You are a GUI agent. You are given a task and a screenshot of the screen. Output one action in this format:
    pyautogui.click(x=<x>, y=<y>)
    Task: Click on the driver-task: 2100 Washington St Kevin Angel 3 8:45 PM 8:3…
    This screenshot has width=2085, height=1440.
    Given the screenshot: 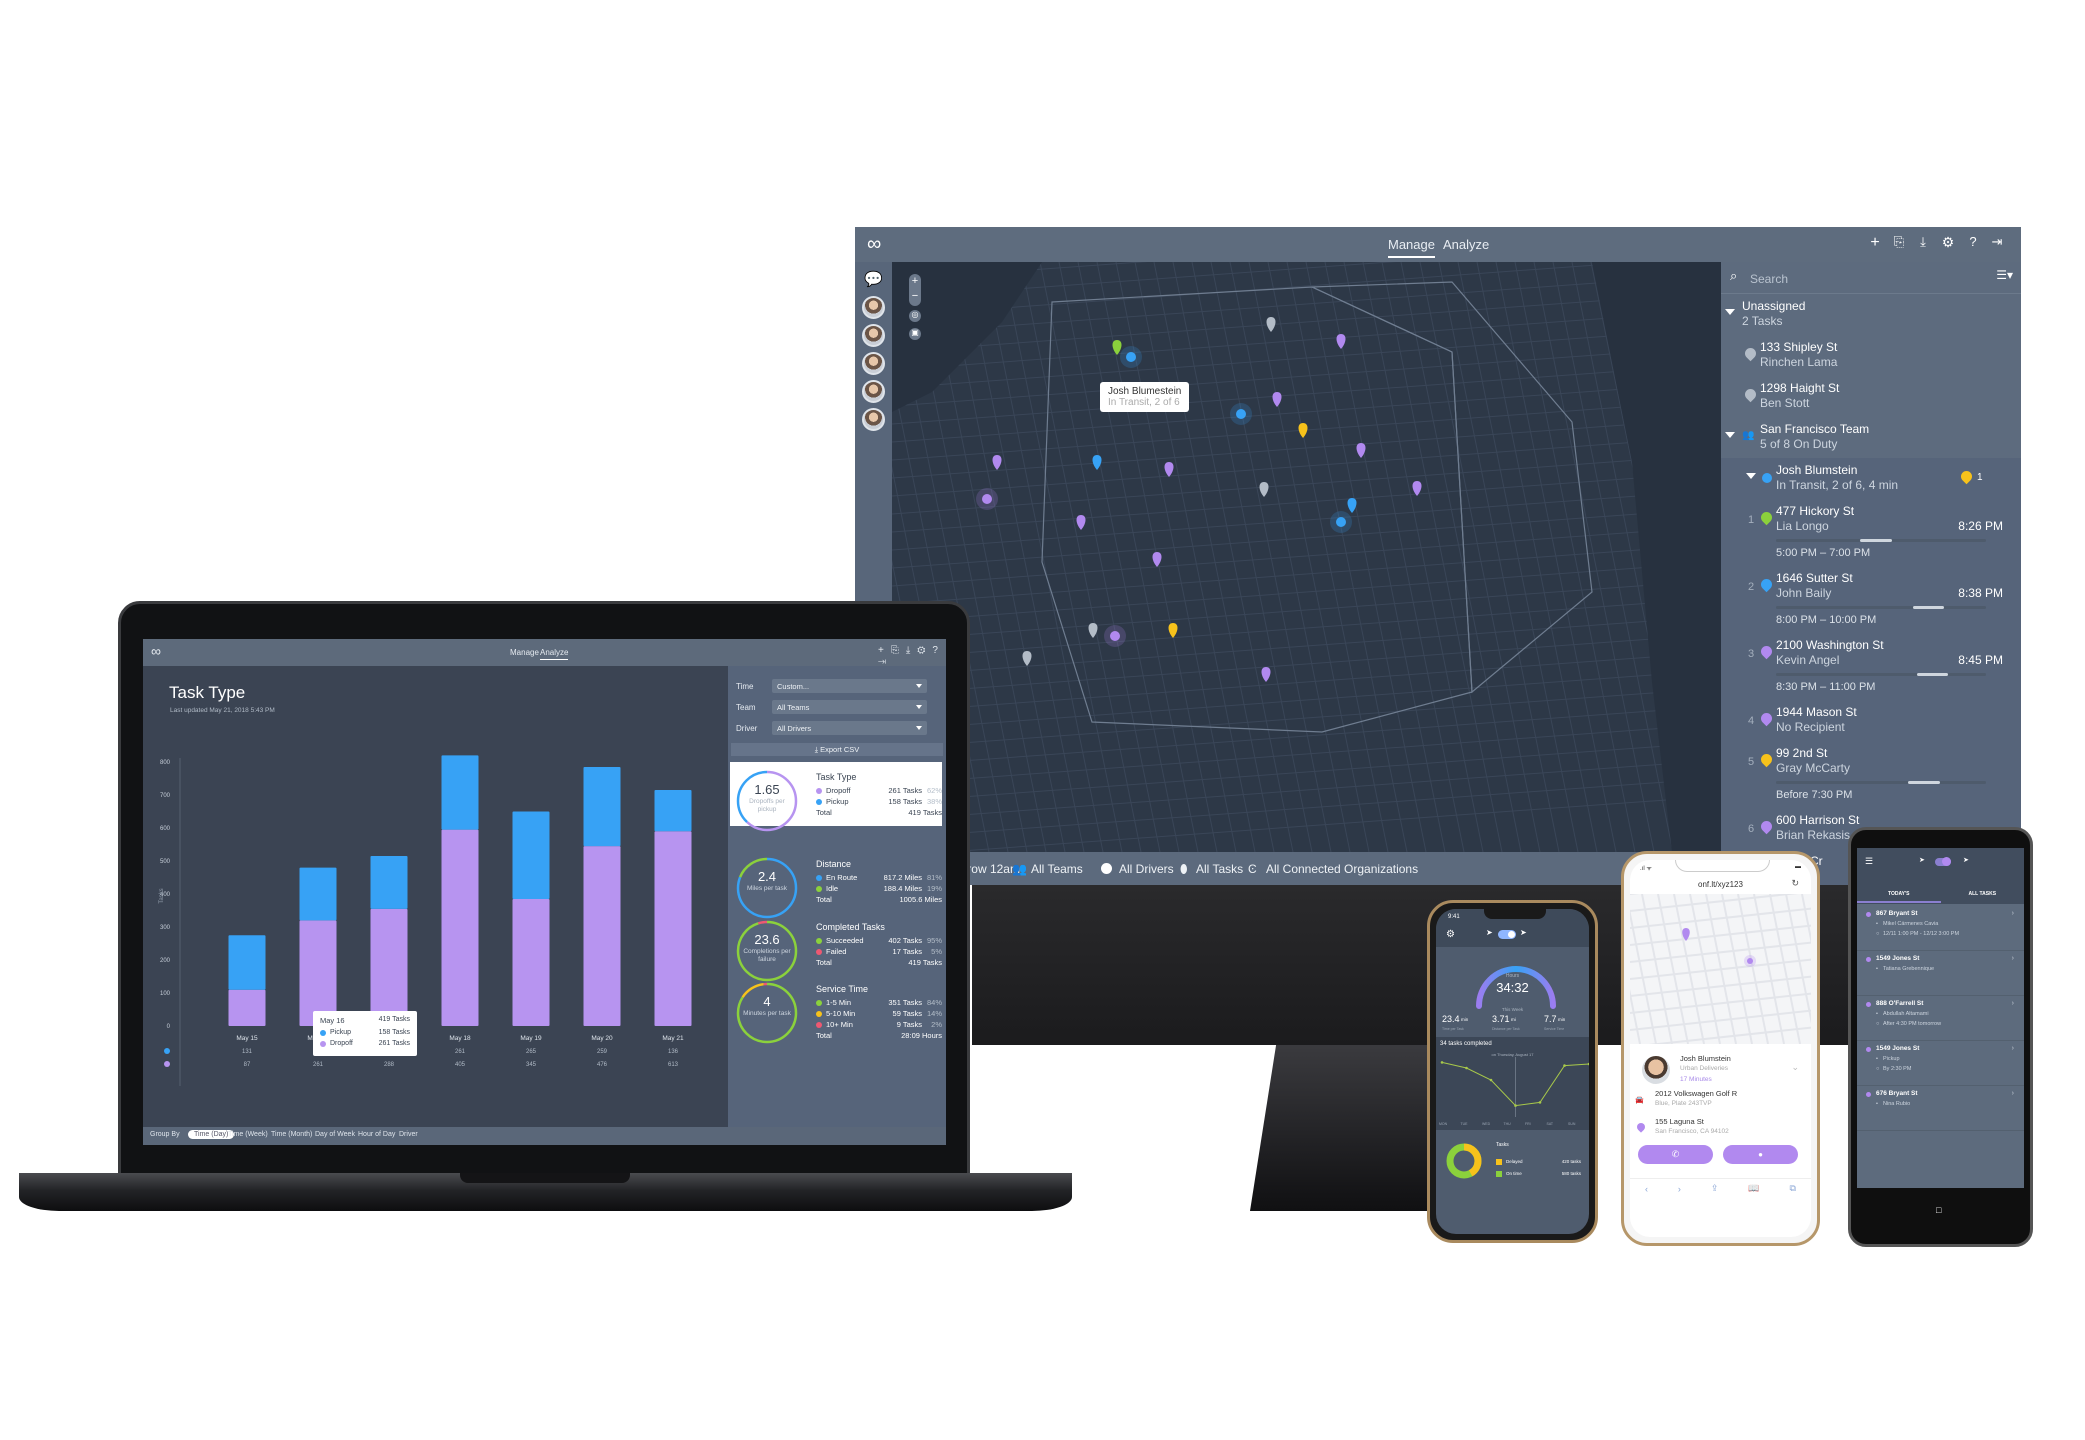 What is the action you would take?
    pyautogui.click(x=1871, y=666)
    